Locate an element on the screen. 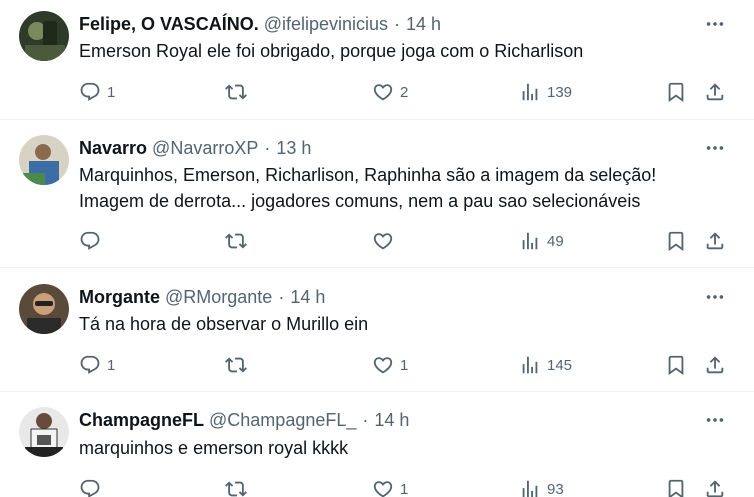  action-bar: 1 2 139 is located at coordinates (377, 92).